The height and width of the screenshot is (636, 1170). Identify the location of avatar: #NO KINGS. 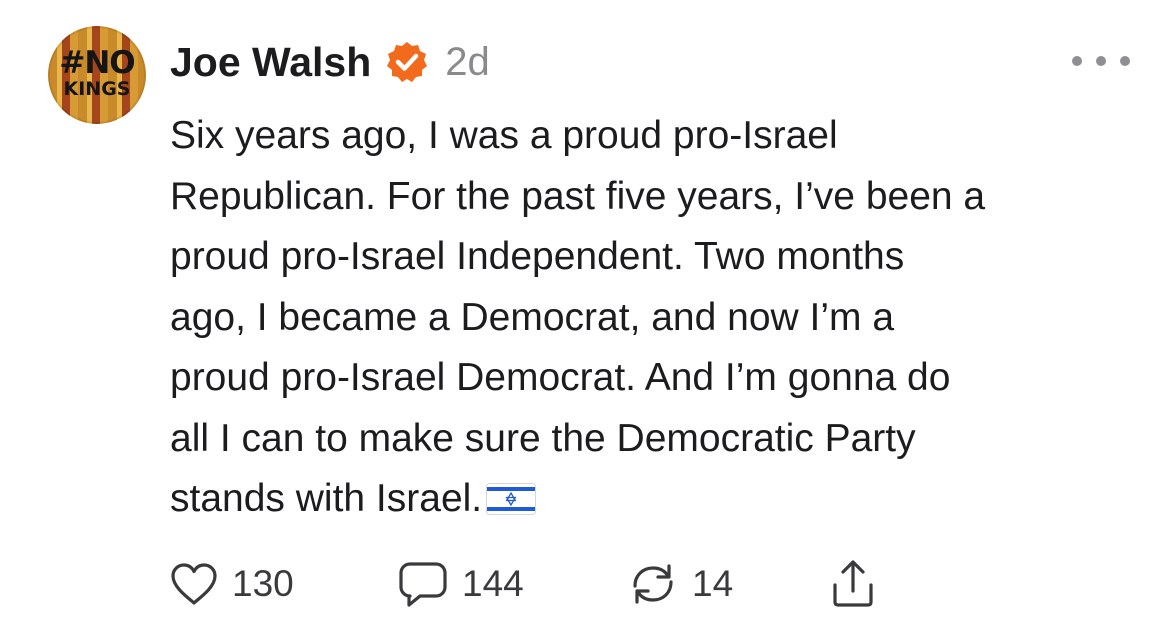
(97, 75).